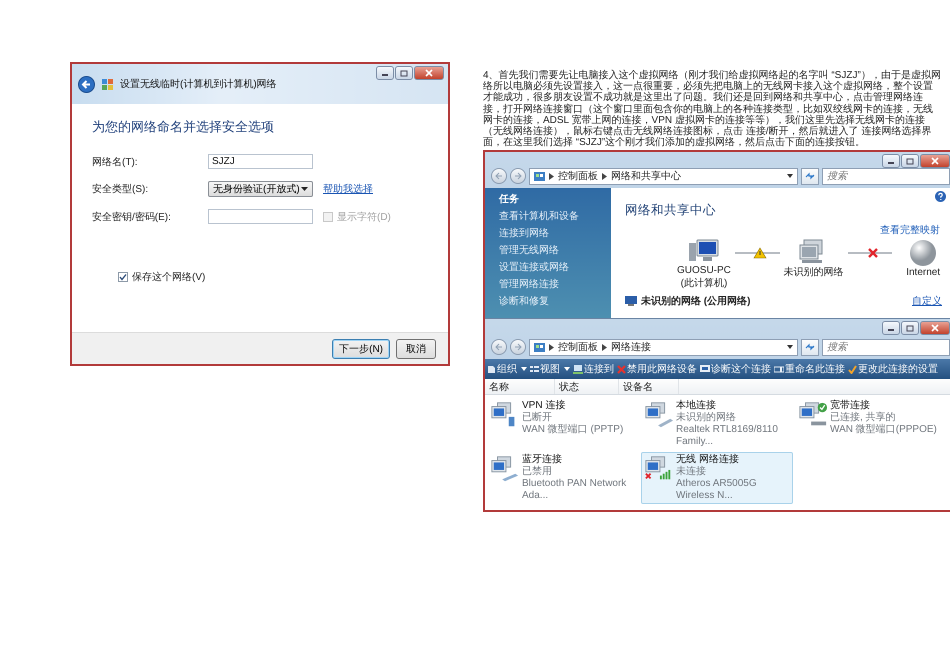 Image resolution: width=950 pixels, height=672 pixels. I want to click on connection-status: 已连接, 共享的, so click(863, 418).